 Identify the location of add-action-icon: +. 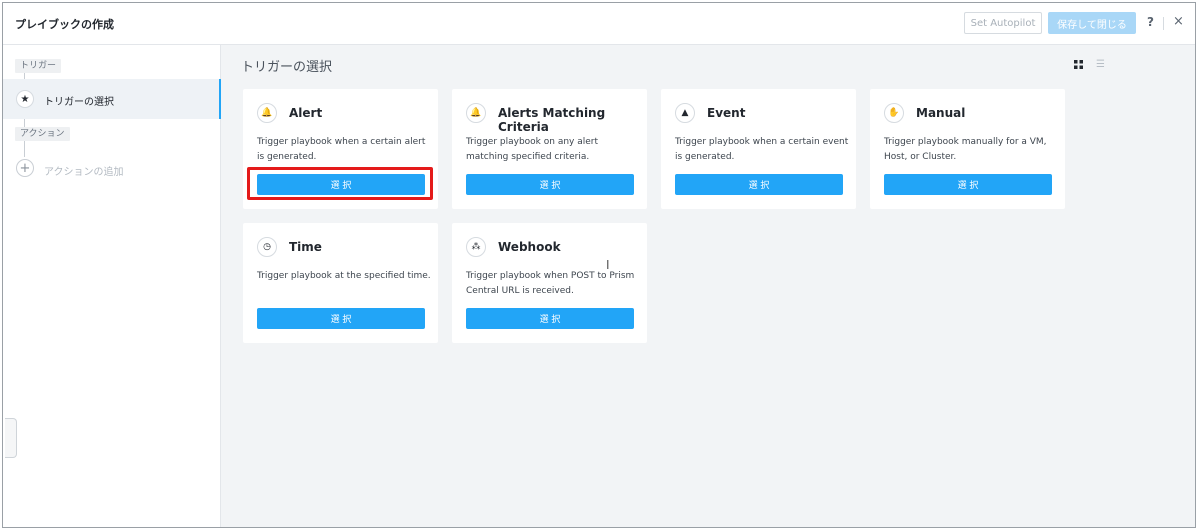
(25, 168).